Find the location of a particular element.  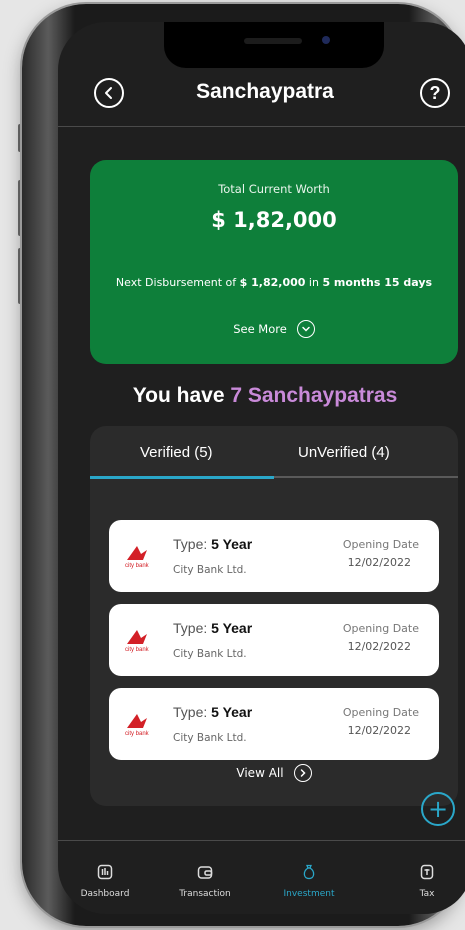

add-icon: + is located at coordinates (438, 809).